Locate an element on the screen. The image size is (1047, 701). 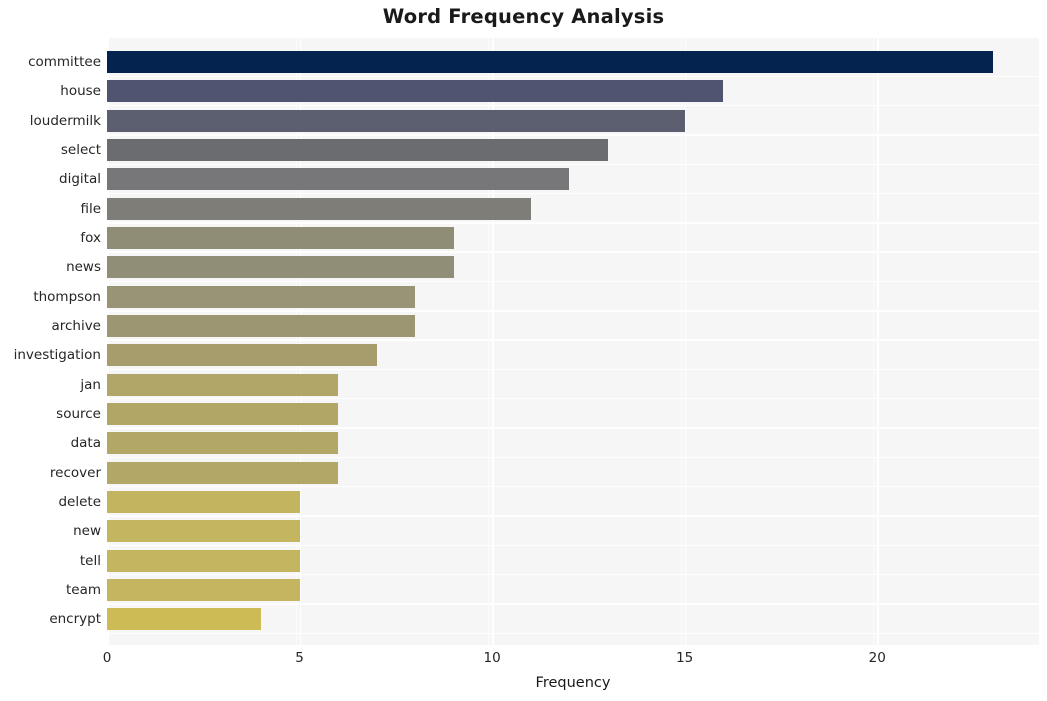
gridline-minor-vertical is located at coordinates (874, 341).